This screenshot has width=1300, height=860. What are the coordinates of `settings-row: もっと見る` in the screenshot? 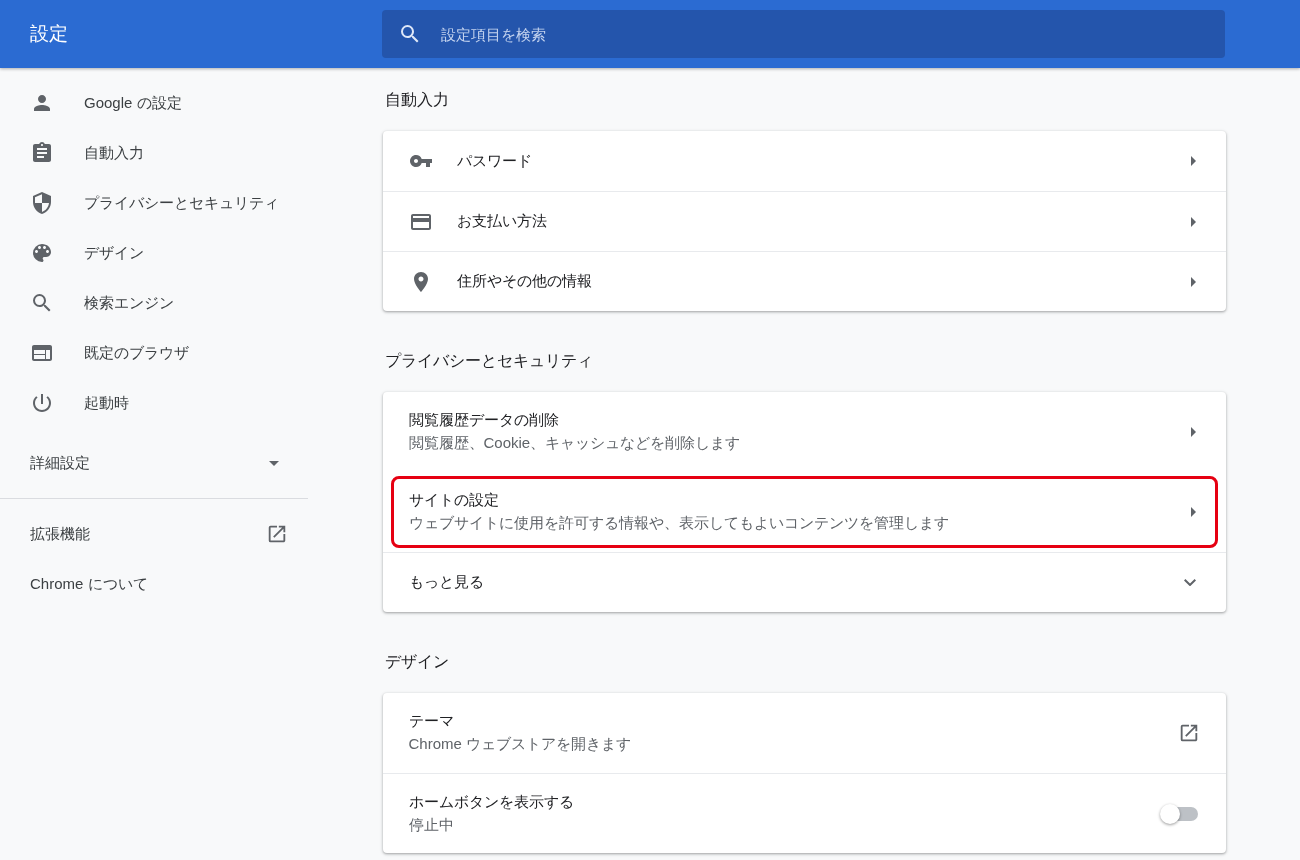 It's located at (804, 582).